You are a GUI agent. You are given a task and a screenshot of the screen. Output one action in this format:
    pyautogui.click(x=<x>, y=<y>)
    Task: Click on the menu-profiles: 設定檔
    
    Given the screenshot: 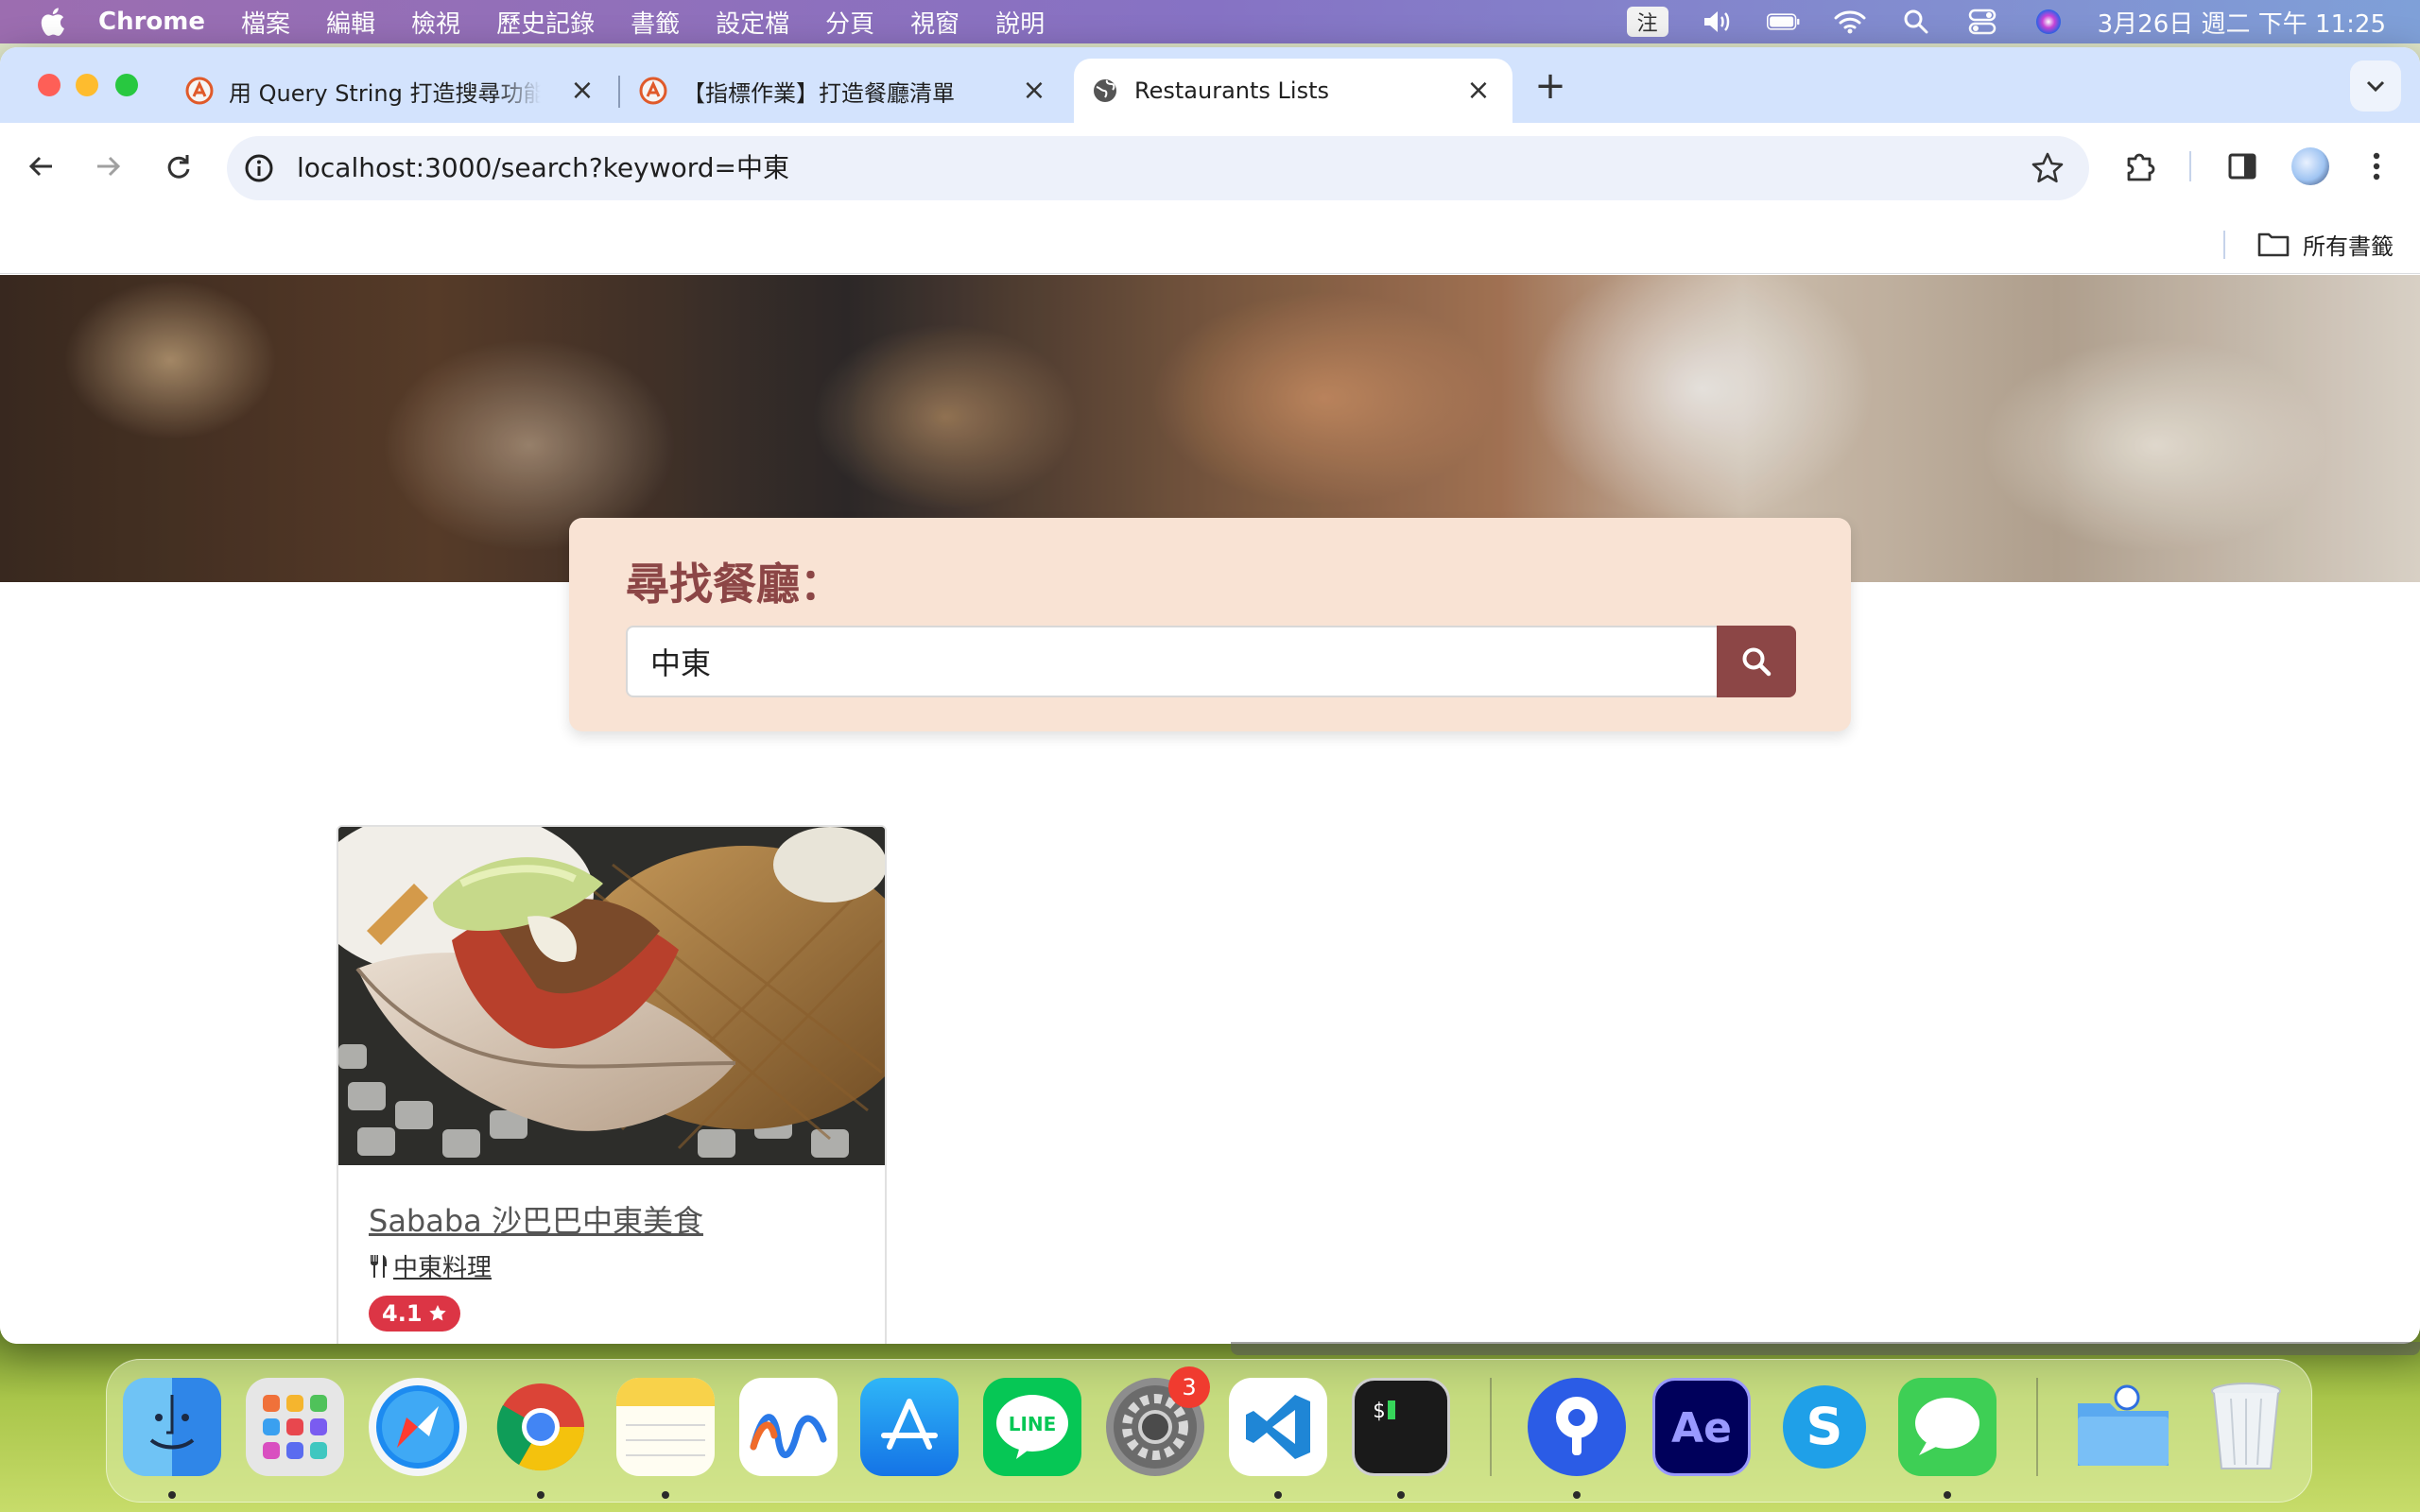 What is the action you would take?
    pyautogui.click(x=753, y=22)
    